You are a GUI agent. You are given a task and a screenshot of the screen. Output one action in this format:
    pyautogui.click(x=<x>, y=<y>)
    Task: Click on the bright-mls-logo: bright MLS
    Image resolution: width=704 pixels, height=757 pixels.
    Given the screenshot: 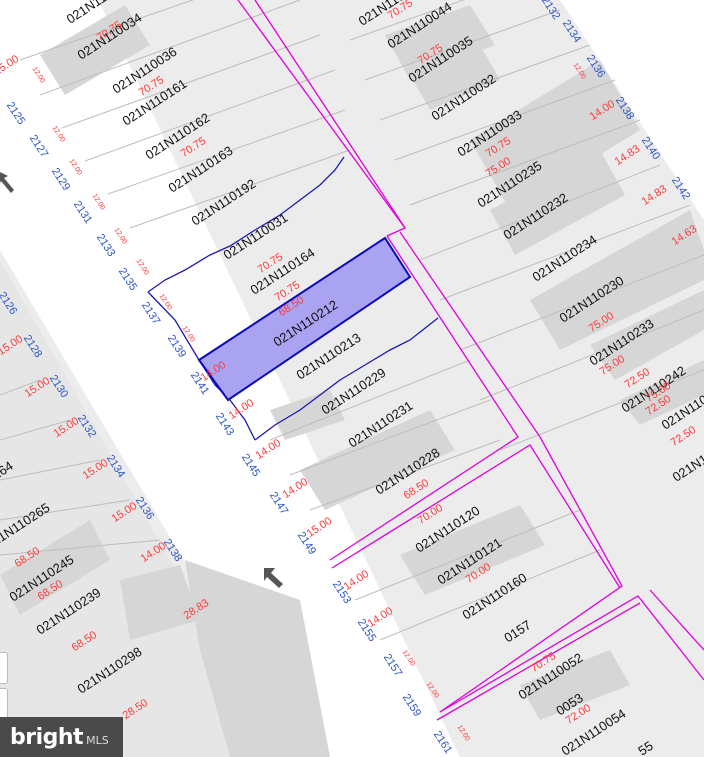 What is the action you would take?
    pyautogui.click(x=61, y=737)
    